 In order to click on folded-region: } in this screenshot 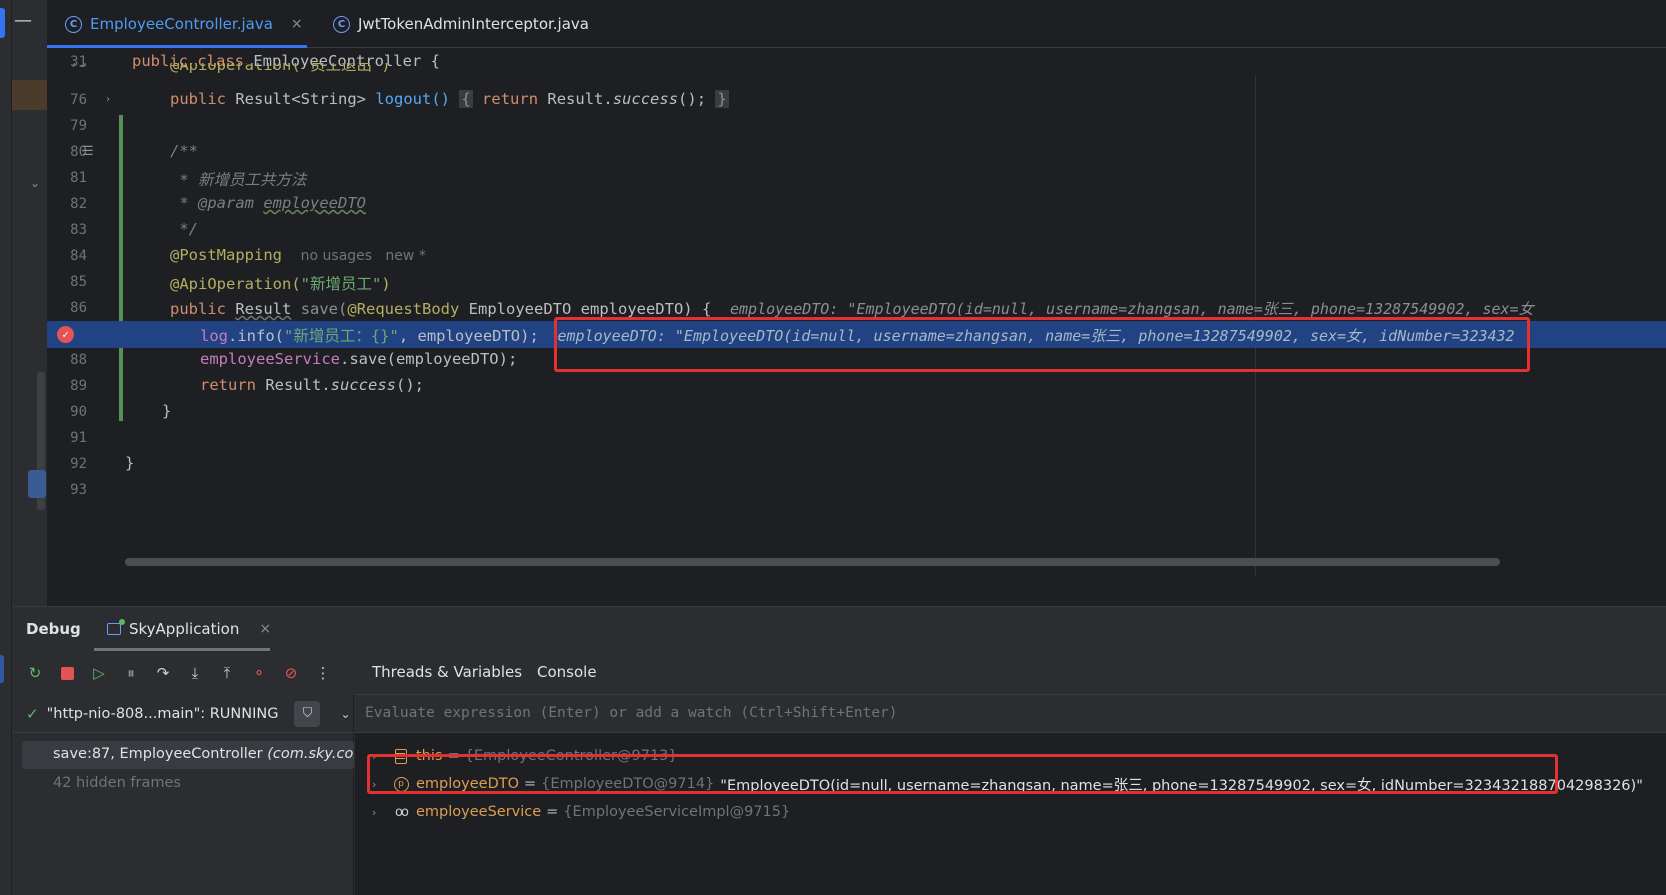, I will do `click(722, 99)`.